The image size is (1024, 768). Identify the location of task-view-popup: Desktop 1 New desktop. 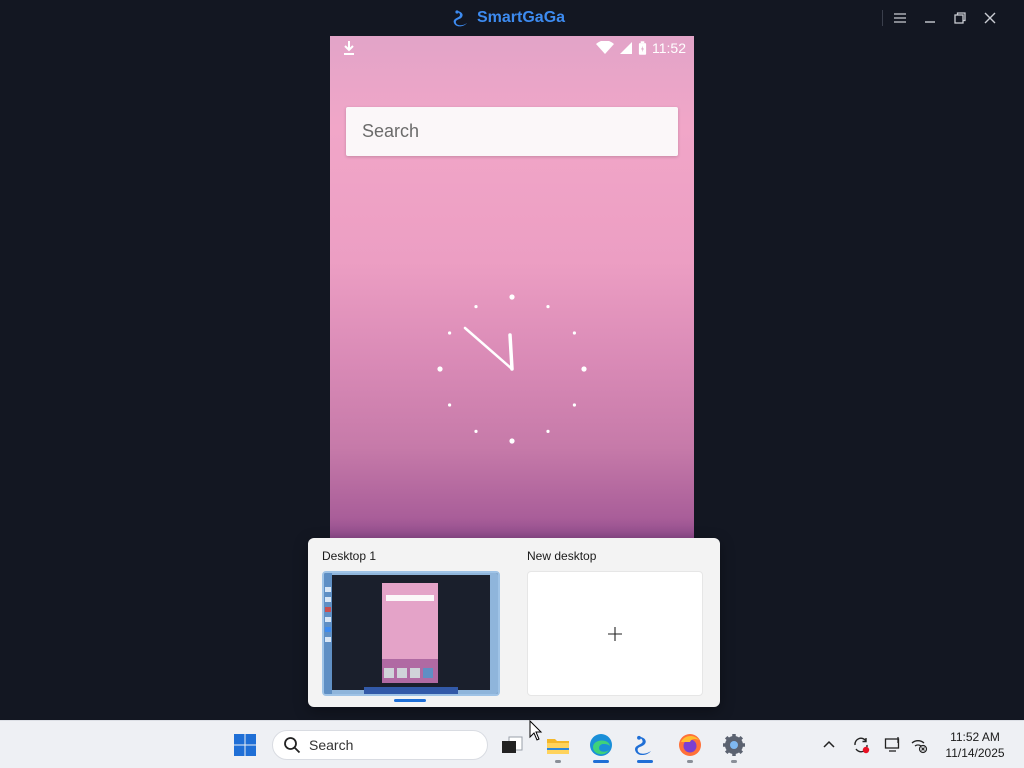
(514, 622).